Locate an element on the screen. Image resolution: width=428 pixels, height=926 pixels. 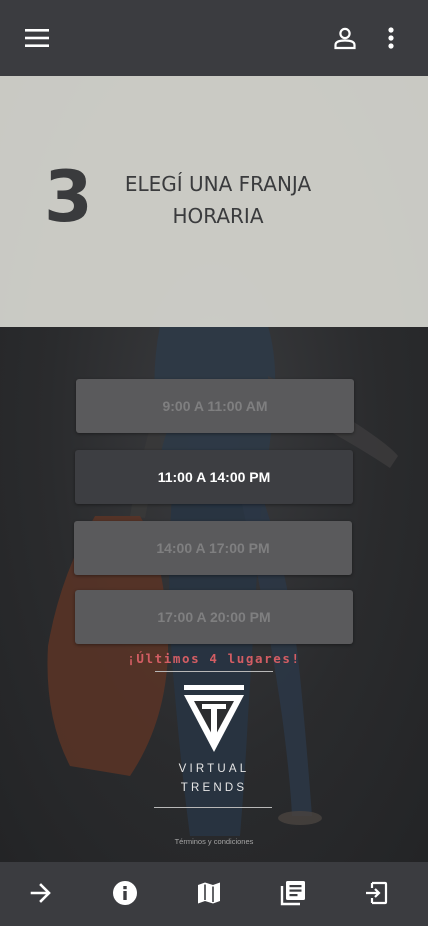
time-slot-button: 17:00 A 20:00 PM is located at coordinates (214, 617).